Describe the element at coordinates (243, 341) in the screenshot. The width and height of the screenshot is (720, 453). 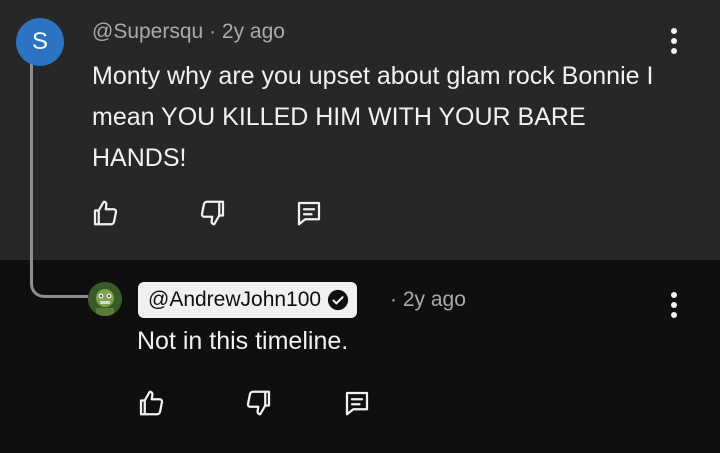
I see `comment-text: Not in this timeline.` at that location.